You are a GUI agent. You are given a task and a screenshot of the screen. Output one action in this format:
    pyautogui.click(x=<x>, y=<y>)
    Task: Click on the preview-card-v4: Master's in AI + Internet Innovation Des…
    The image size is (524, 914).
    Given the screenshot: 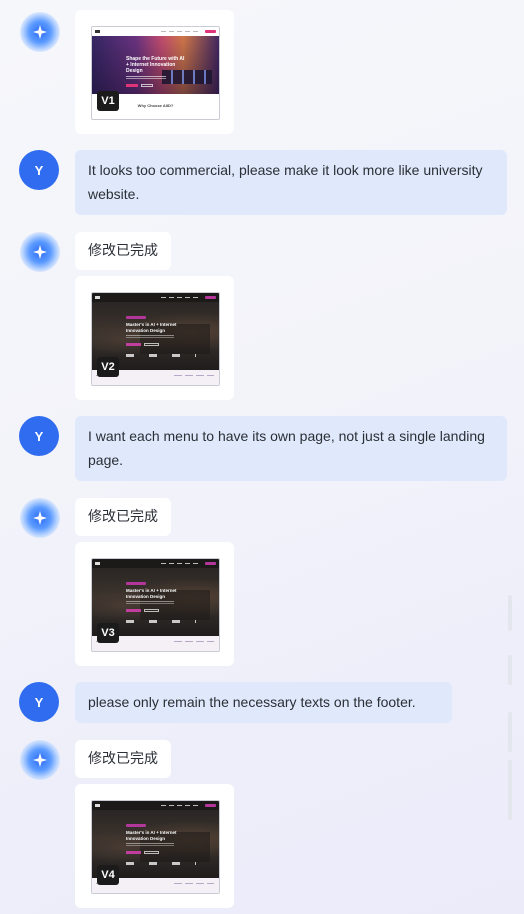 What is the action you would take?
    pyautogui.click(x=154, y=846)
    